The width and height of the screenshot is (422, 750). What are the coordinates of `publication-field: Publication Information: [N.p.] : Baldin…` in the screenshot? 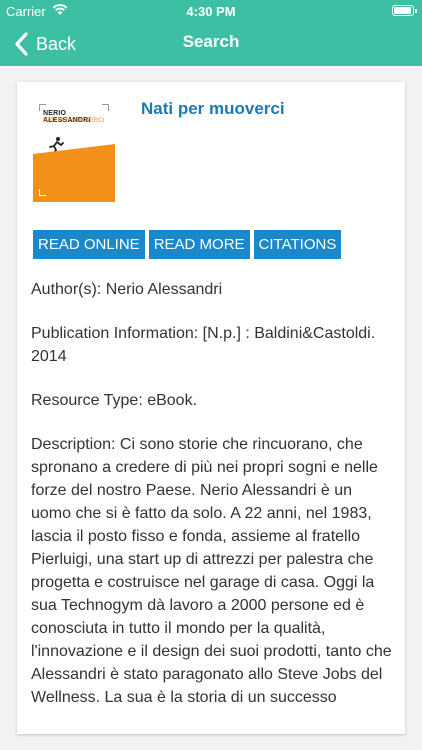 It's located at (203, 345).